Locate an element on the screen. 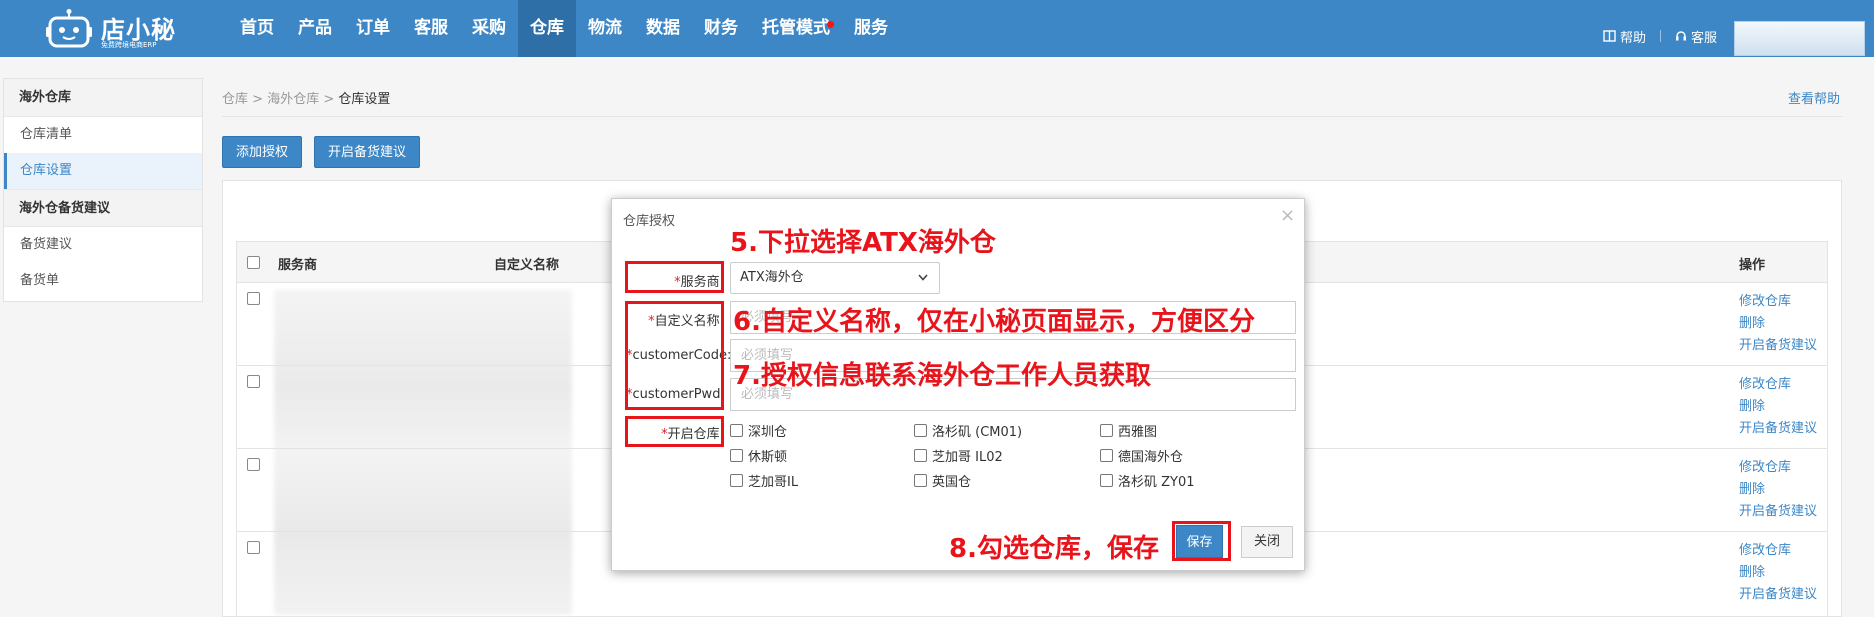 The image size is (1874, 617). nav-services: 服务 is located at coordinates (871, 28).